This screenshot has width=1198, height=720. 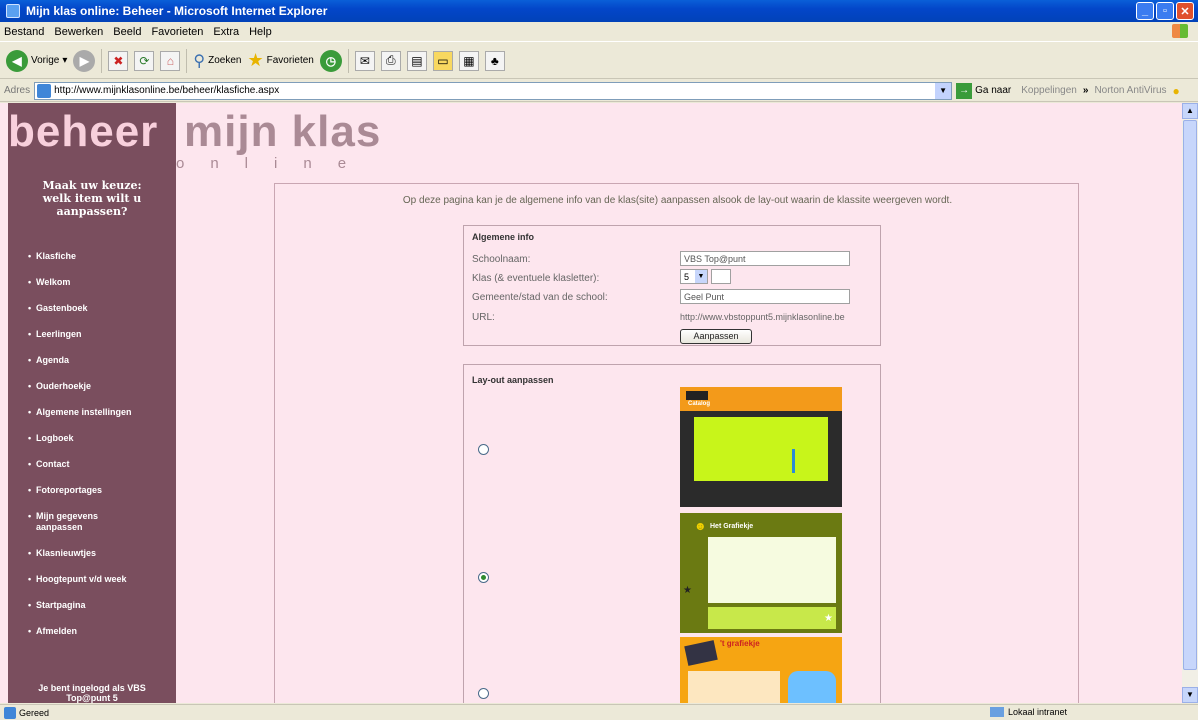 What do you see at coordinates (699, 404) in the screenshot?
I see `preview-banner-title: Catalog` at bounding box center [699, 404].